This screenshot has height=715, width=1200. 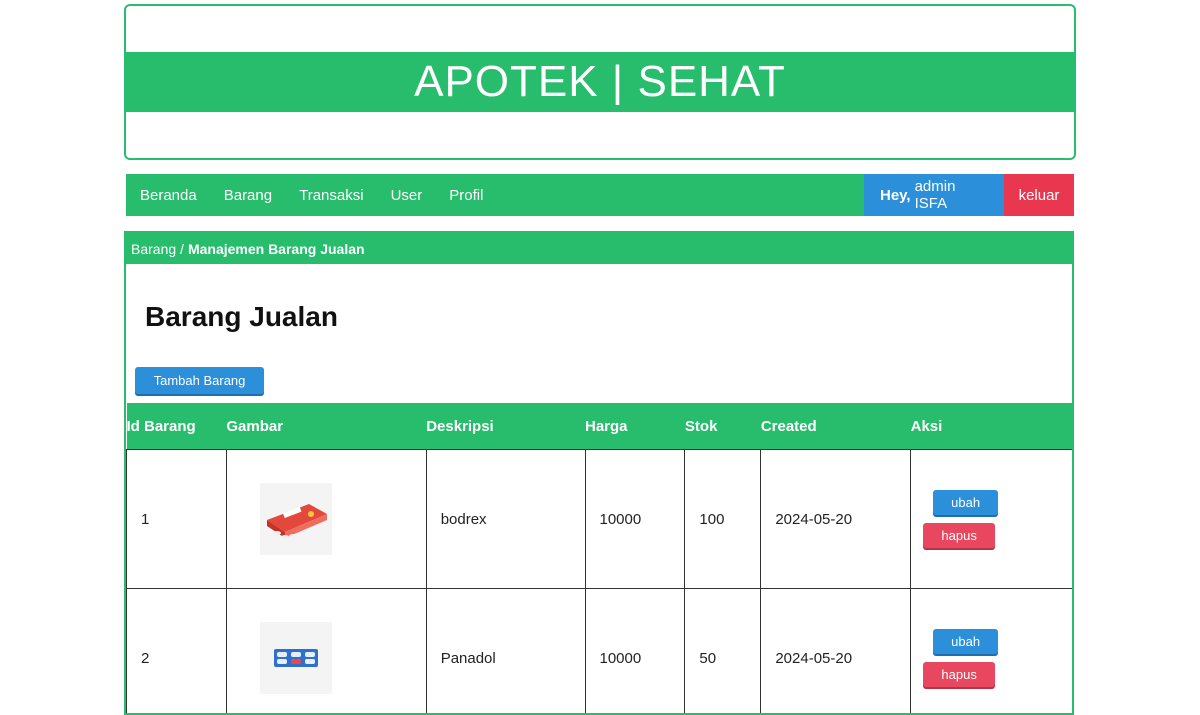 I want to click on product-image-bodrex, so click(x=296, y=519).